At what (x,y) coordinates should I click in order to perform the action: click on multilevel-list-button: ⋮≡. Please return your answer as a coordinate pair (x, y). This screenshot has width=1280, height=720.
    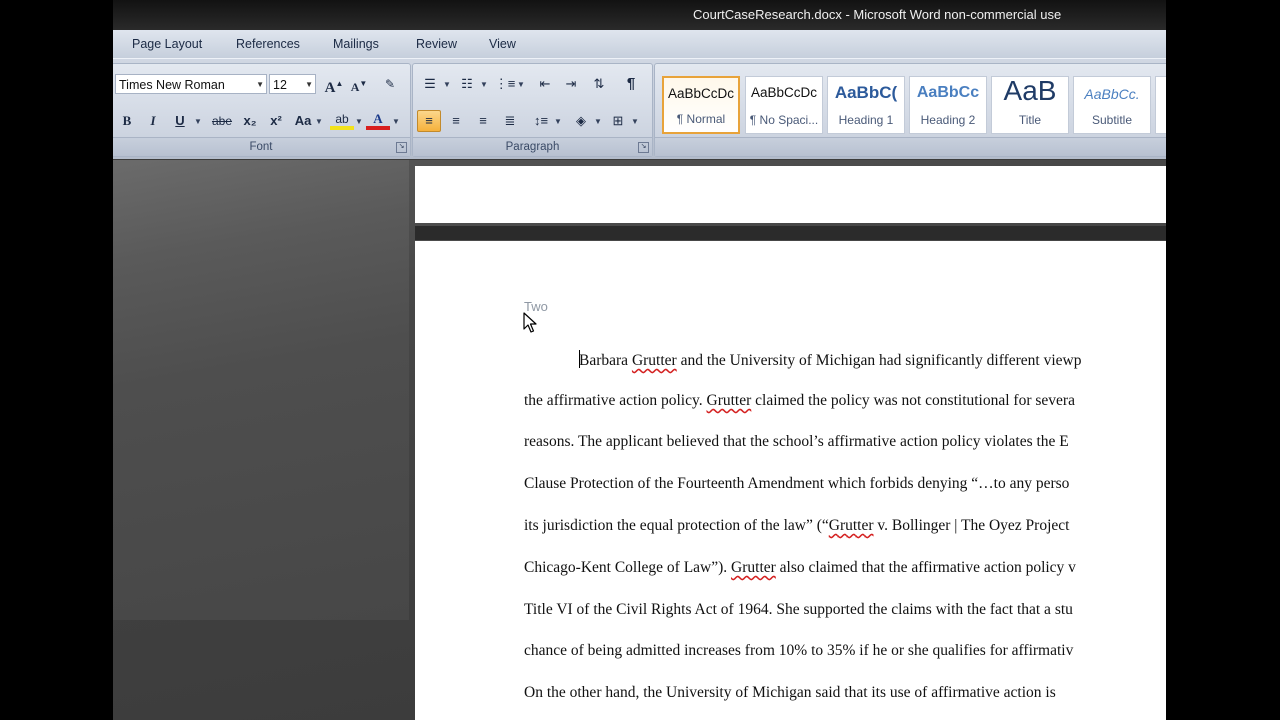
    Looking at the image, I should click on (505, 84).